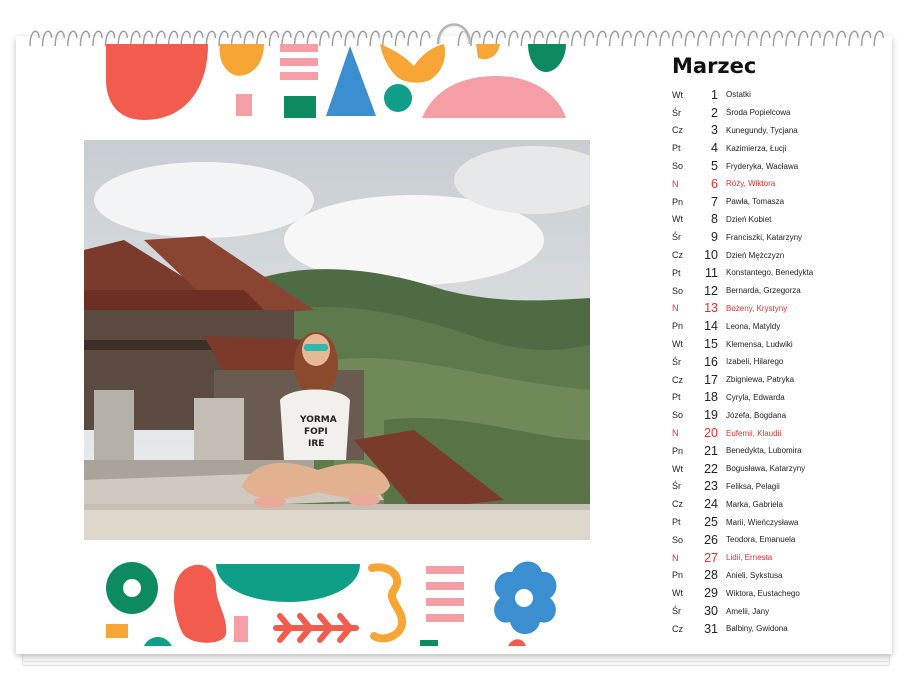 The image size is (906, 691). I want to click on day-row: Wt 22 Bogusława, Katarzyny, so click(777, 469).